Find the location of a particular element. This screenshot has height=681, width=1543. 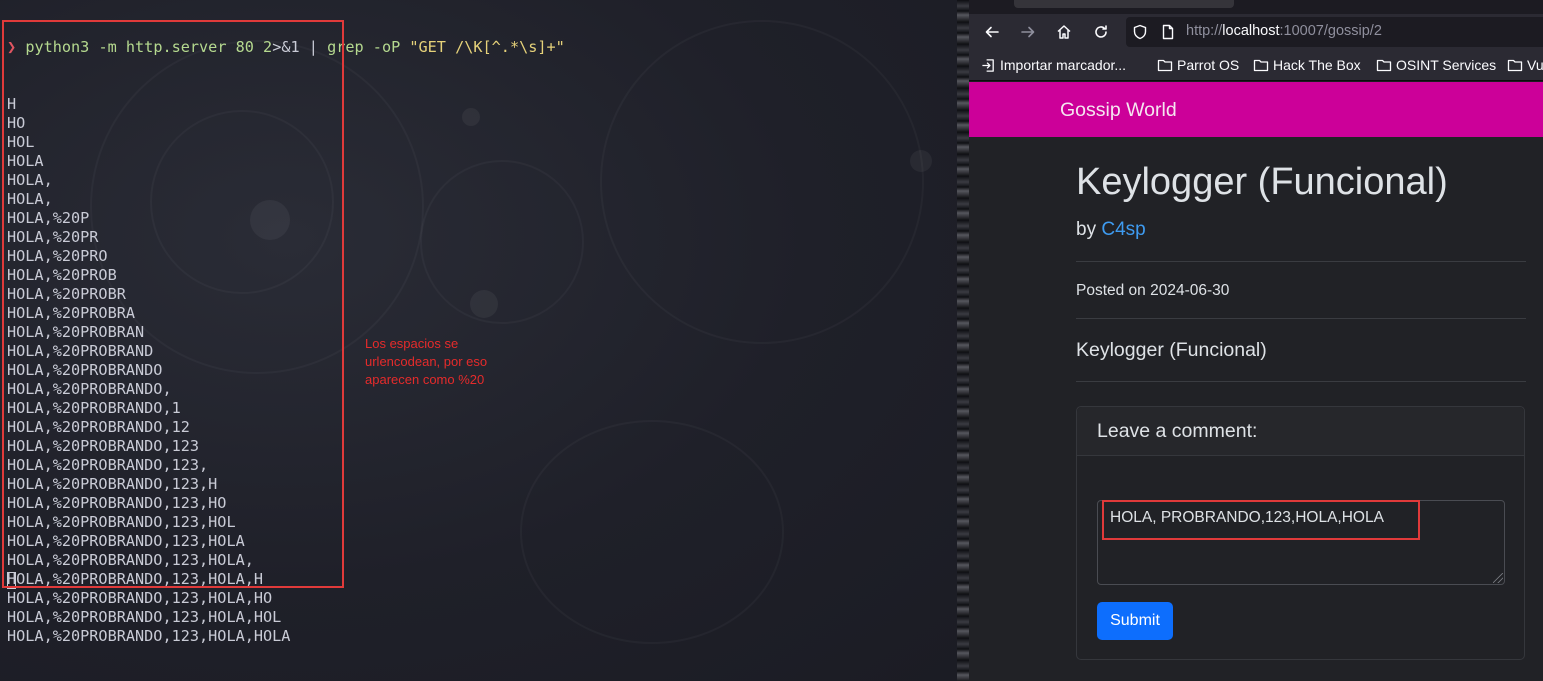

url-path: :10007/gossip/2 is located at coordinates (1330, 31).